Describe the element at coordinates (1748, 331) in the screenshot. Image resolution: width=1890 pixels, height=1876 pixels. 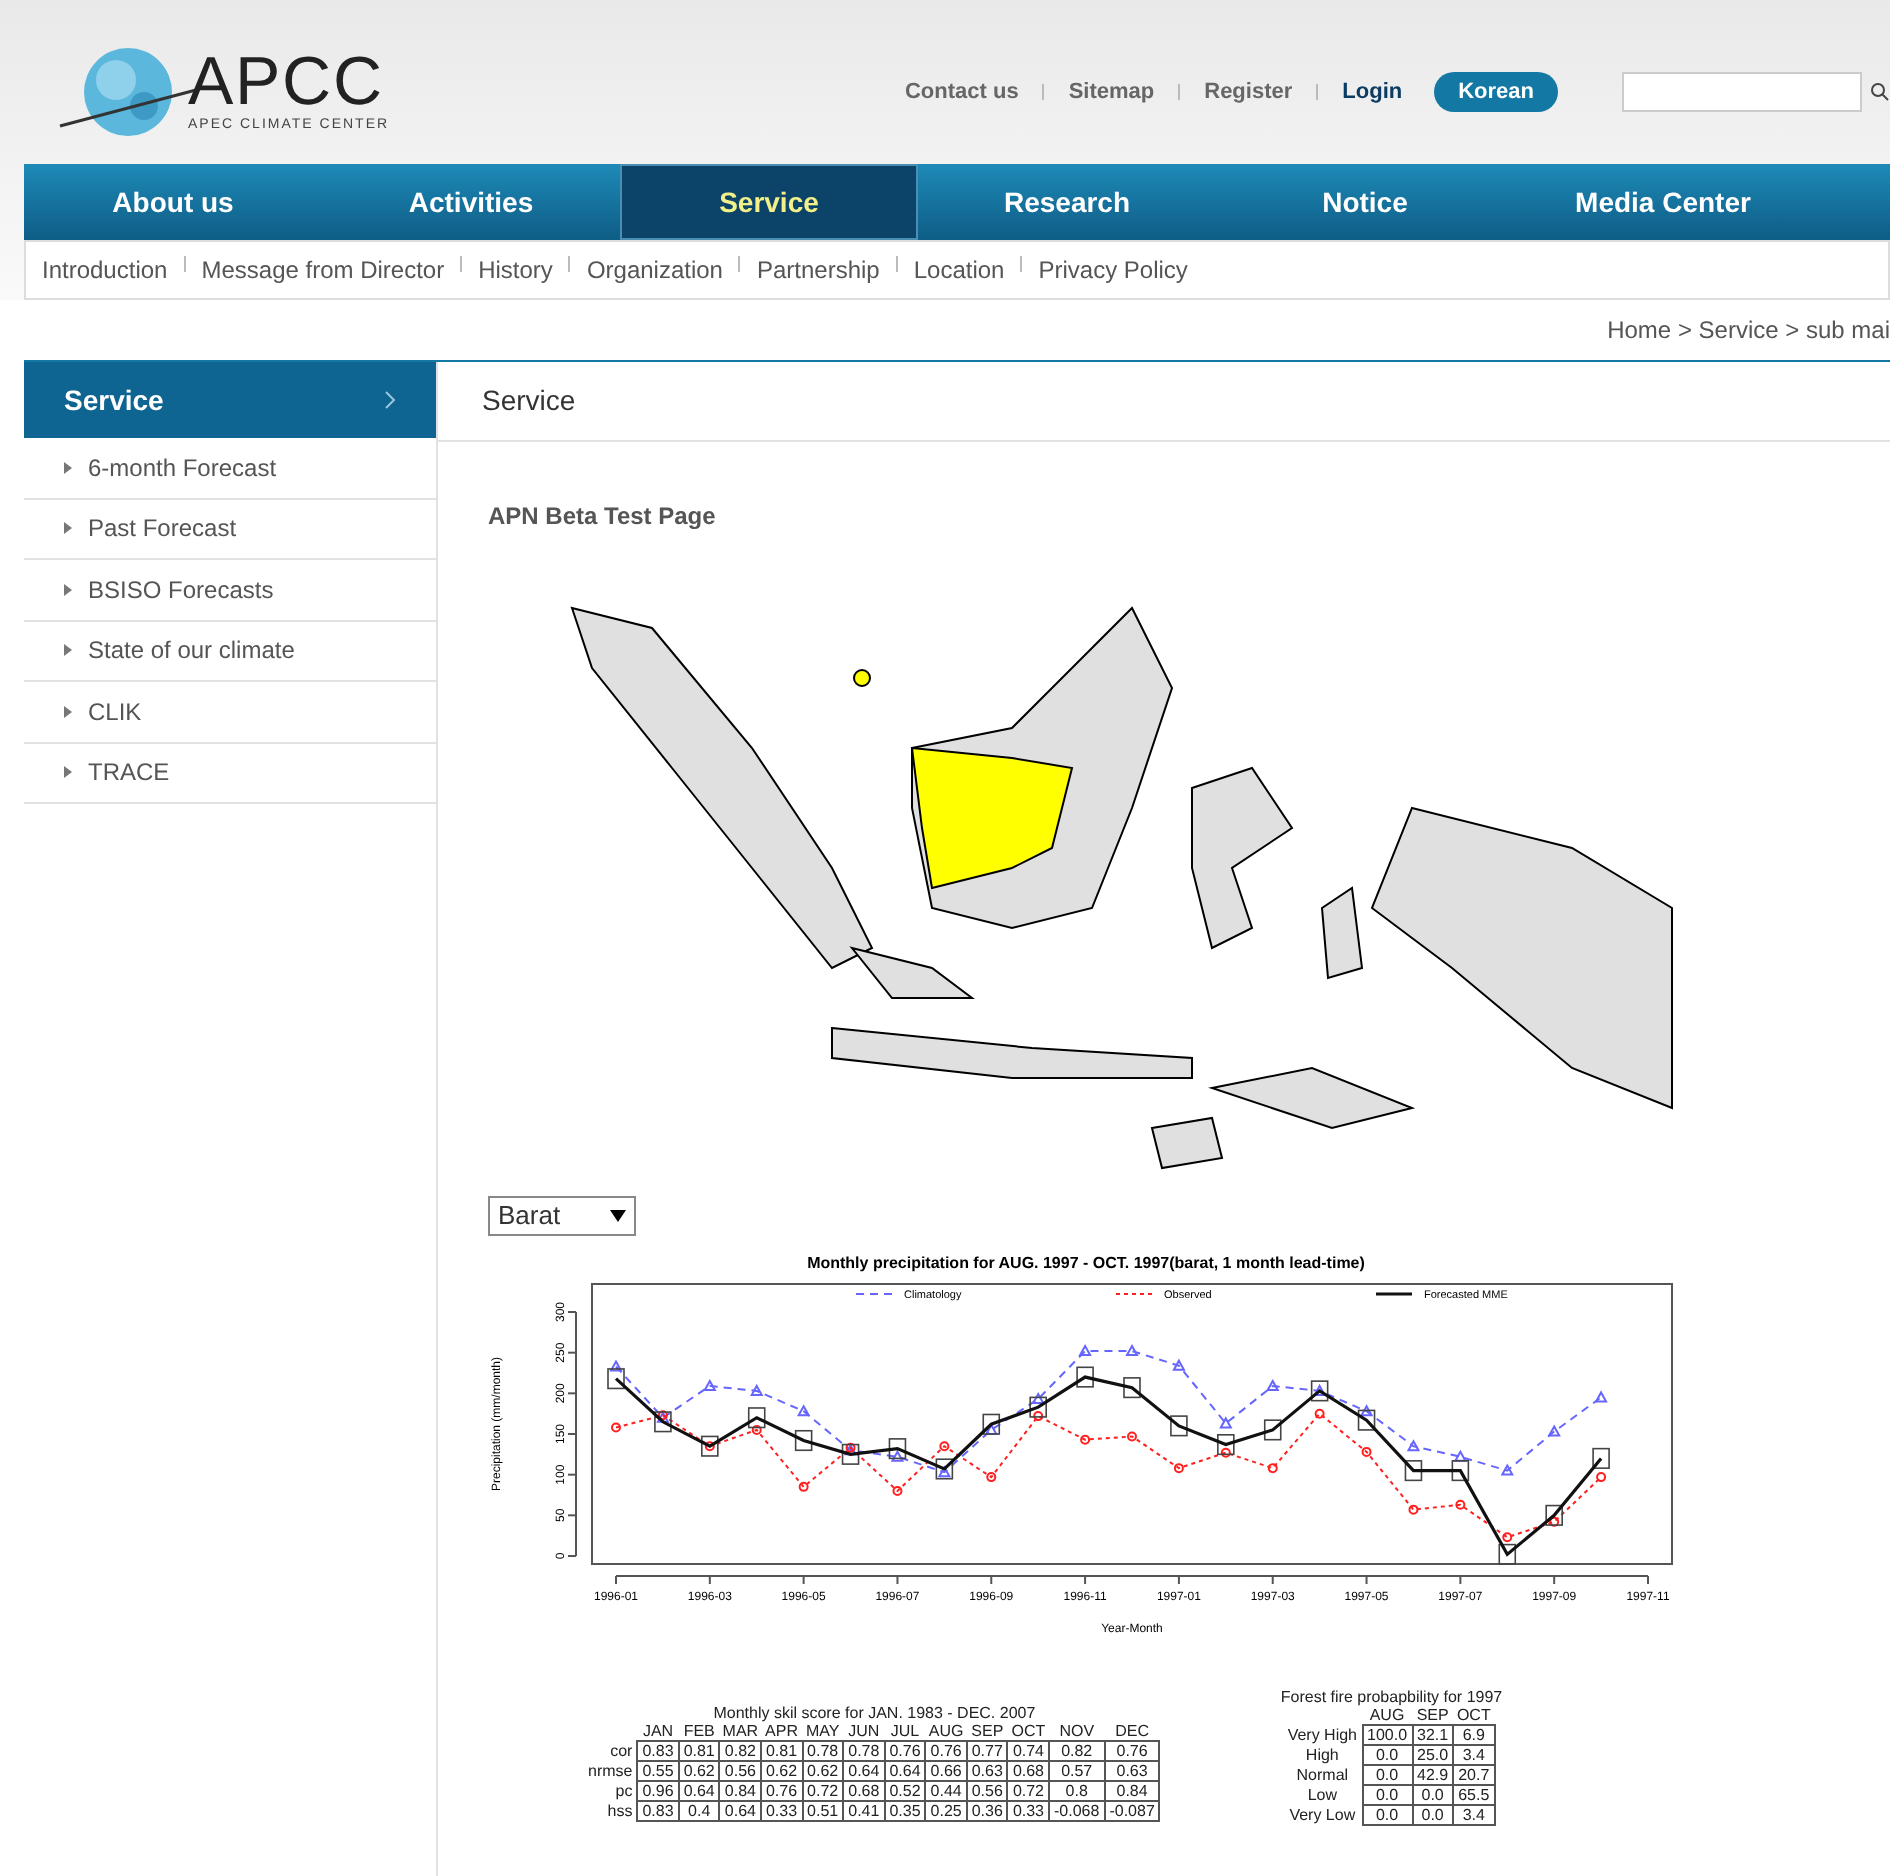
I see `breadcrumb: Home > Service > sub mai` at that location.